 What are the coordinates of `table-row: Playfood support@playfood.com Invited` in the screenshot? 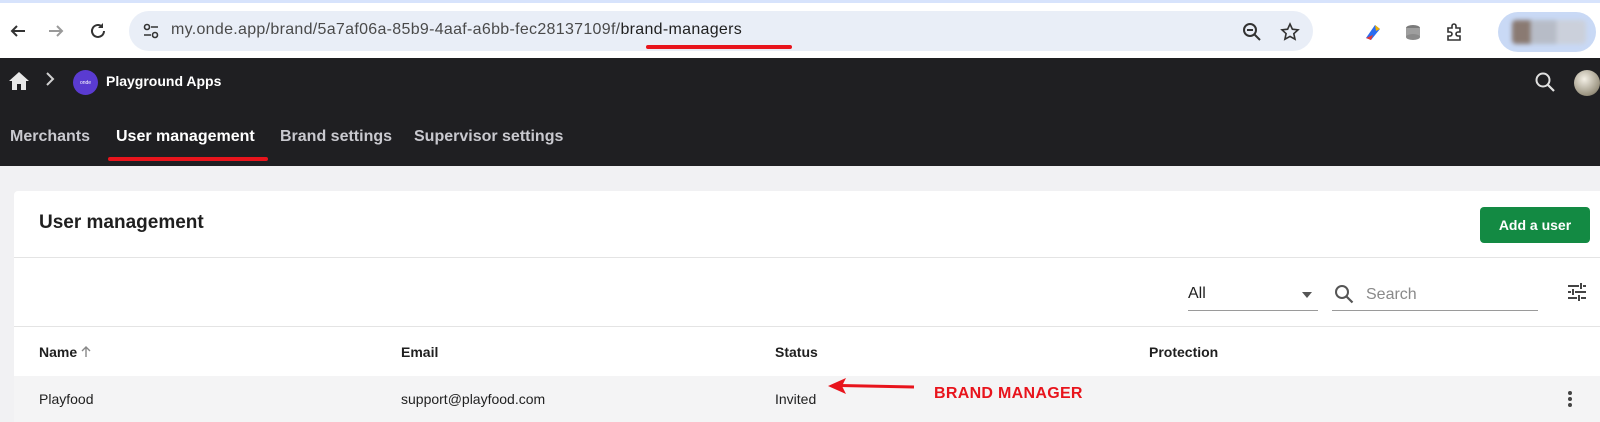 It's located at (807, 399).